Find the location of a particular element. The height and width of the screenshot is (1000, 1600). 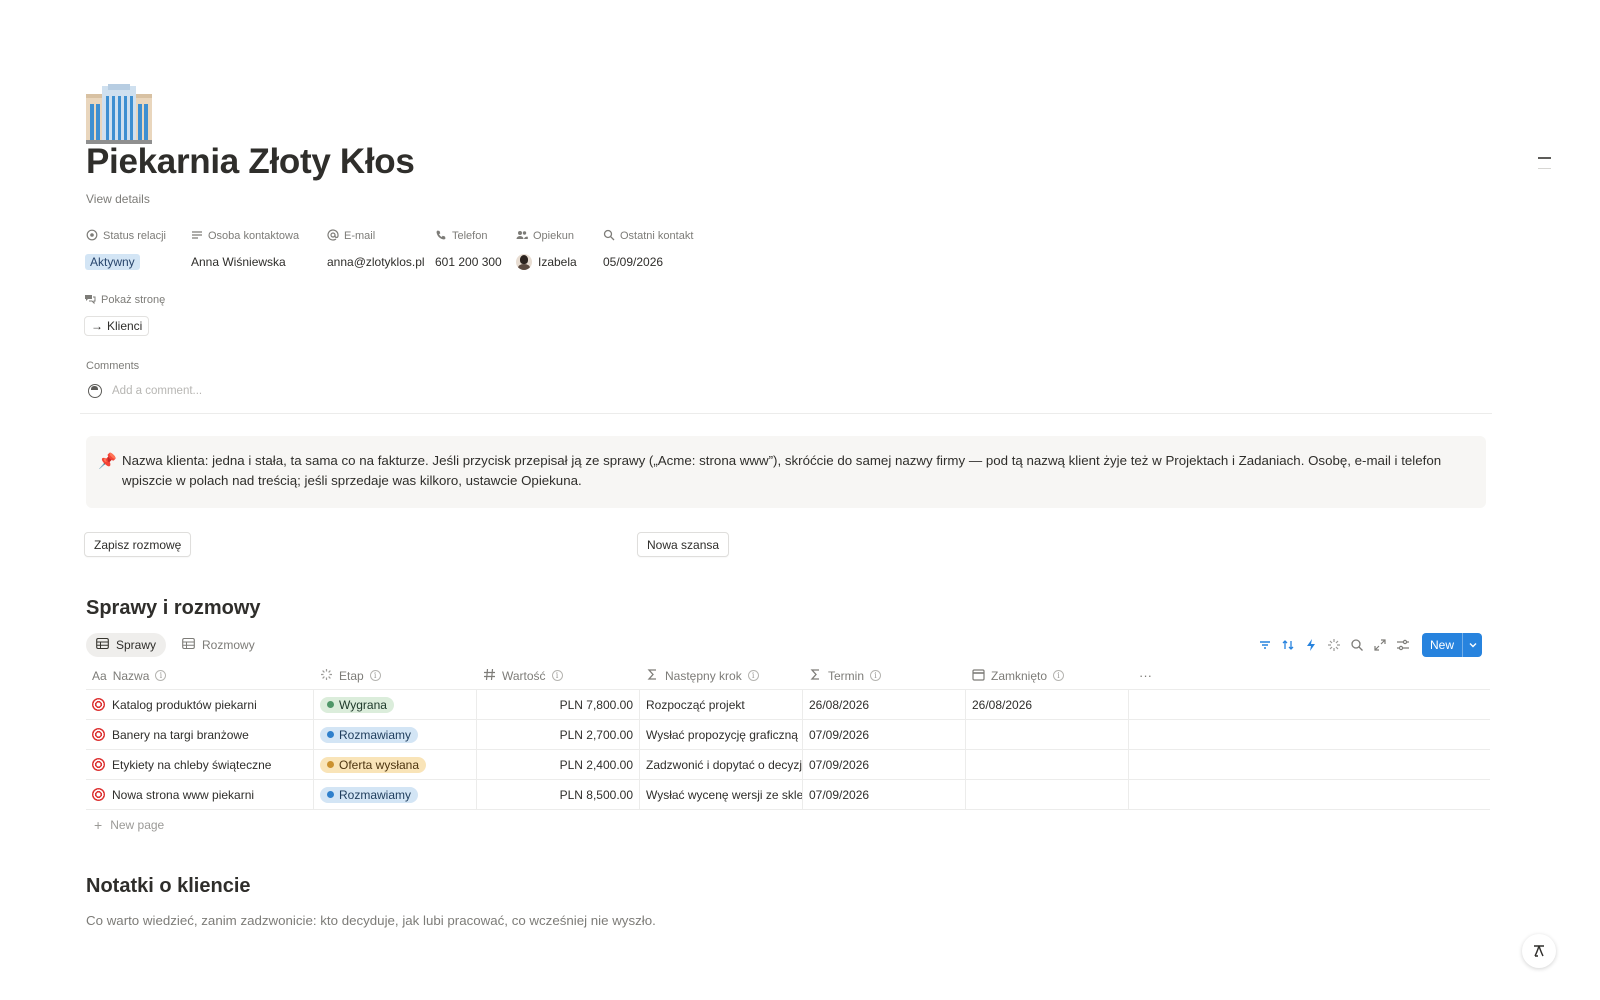

building-icon is located at coordinates (119, 114).